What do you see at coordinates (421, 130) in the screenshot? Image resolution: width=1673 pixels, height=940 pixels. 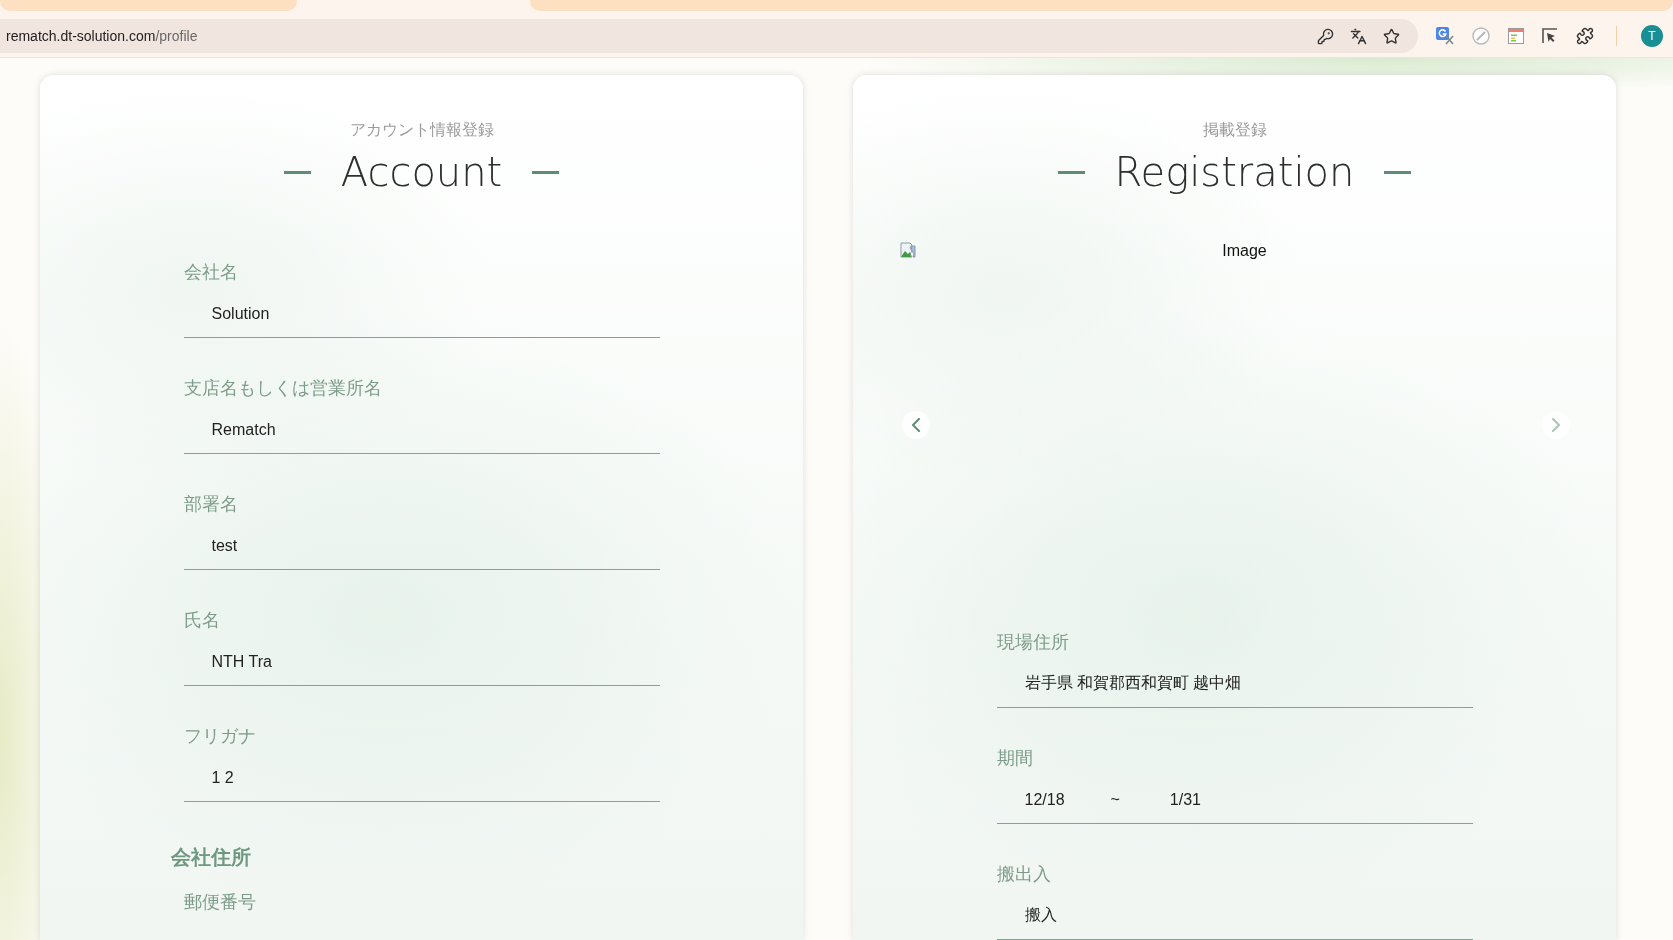 I see `panel-subtitle: アカウント情報登録` at bounding box center [421, 130].